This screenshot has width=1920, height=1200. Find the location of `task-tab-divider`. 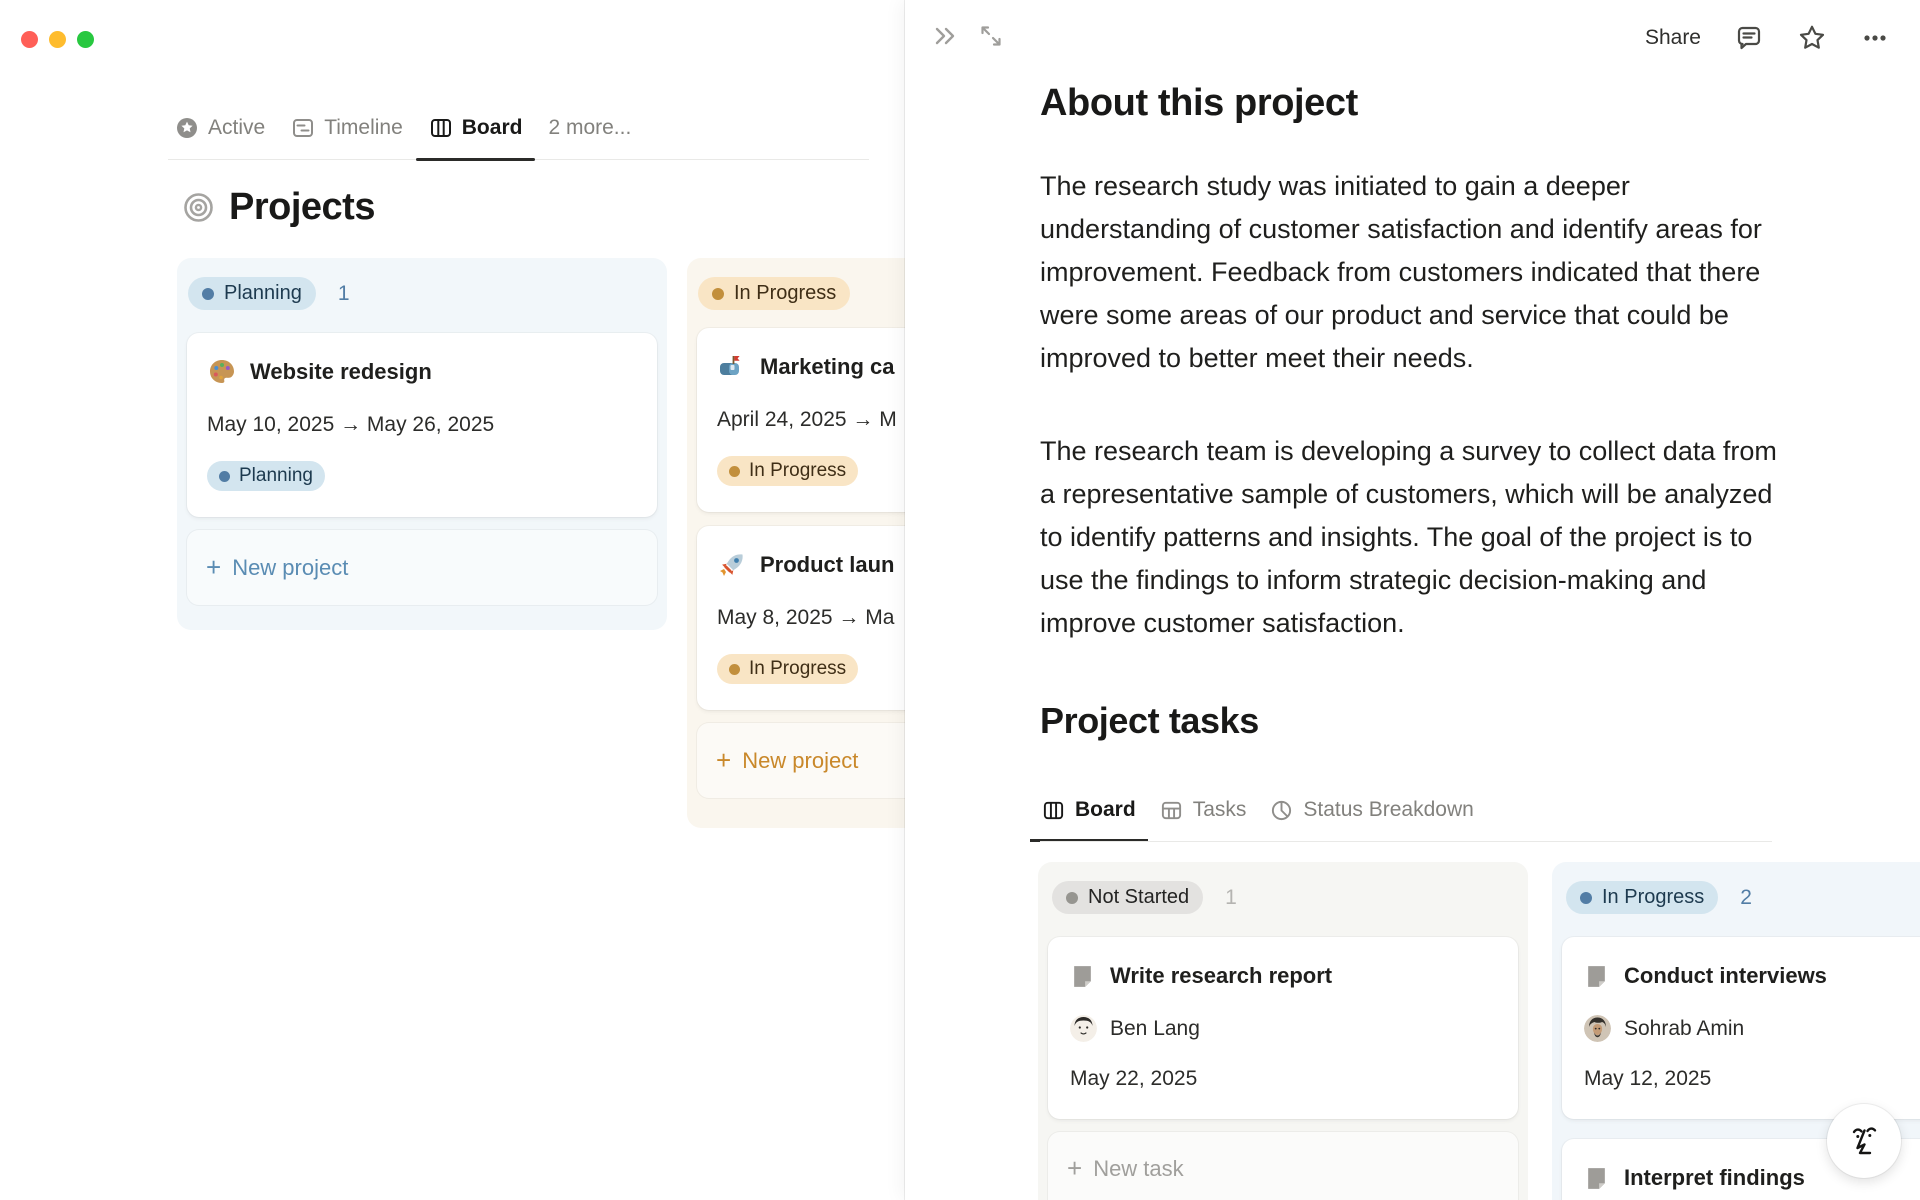

task-tab-divider is located at coordinates (1406, 841).